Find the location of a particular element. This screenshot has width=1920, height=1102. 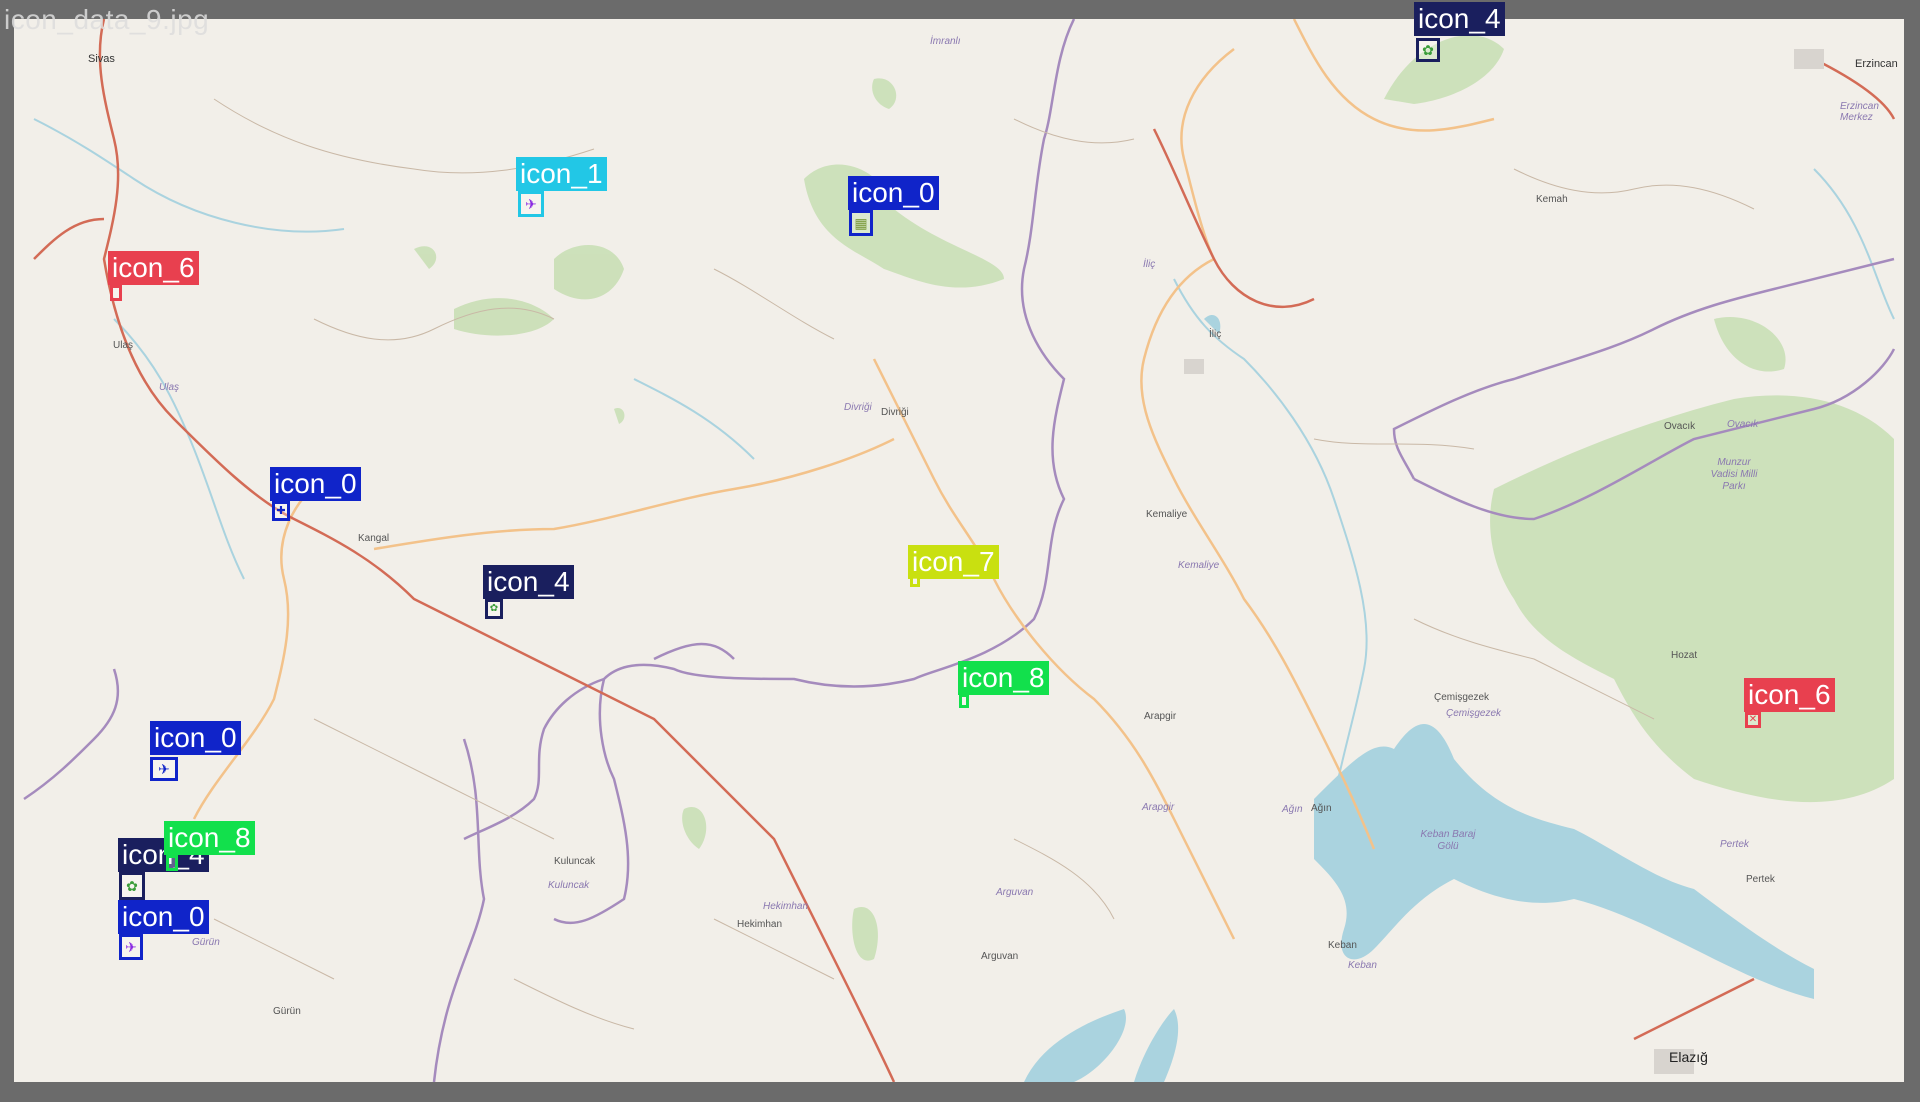

place-label-kangal: Kangal is located at coordinates (374, 538).